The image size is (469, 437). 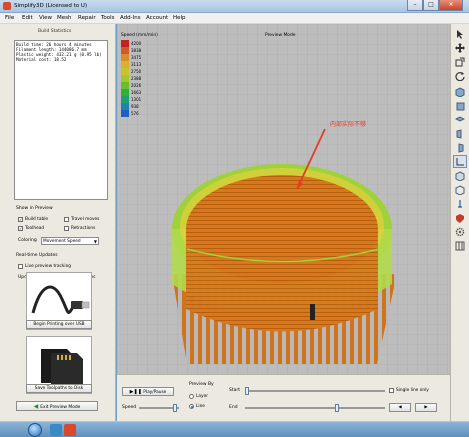 I want to click on menu-help: Help, so click(x=179, y=18).